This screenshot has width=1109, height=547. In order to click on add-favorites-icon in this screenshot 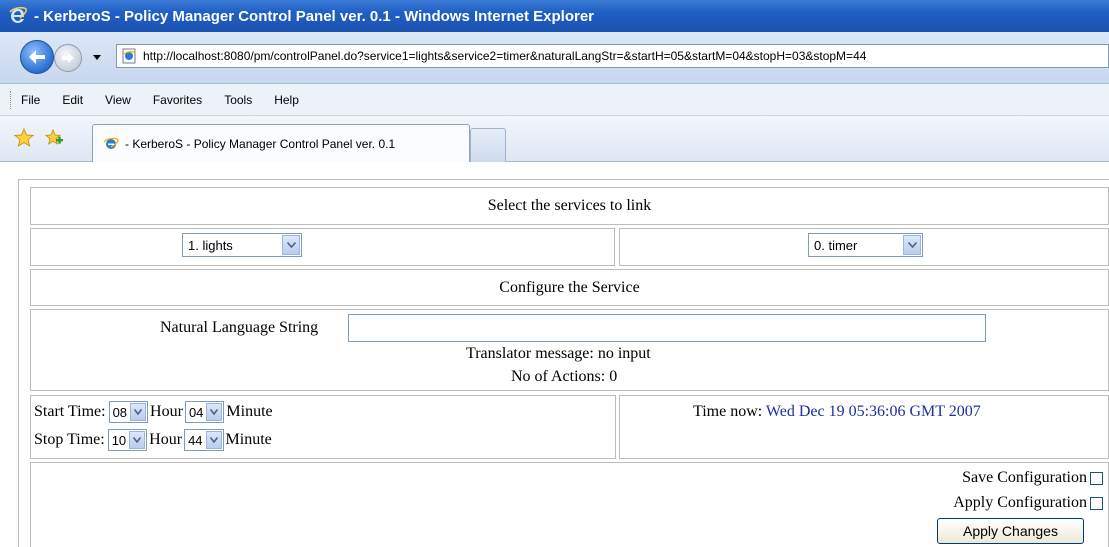, I will do `click(54, 138)`.